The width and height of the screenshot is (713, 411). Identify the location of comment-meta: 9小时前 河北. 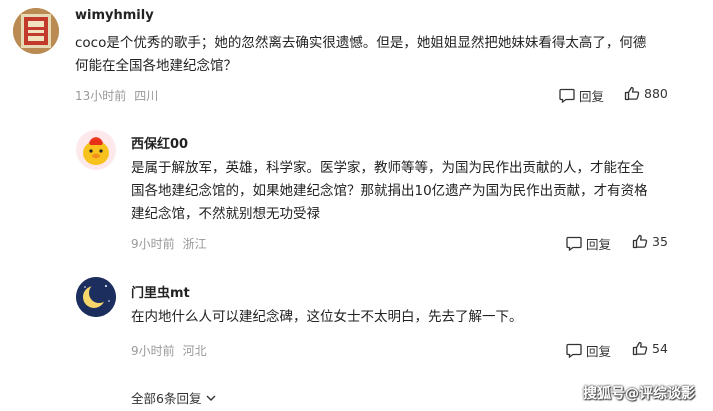
(169, 350).